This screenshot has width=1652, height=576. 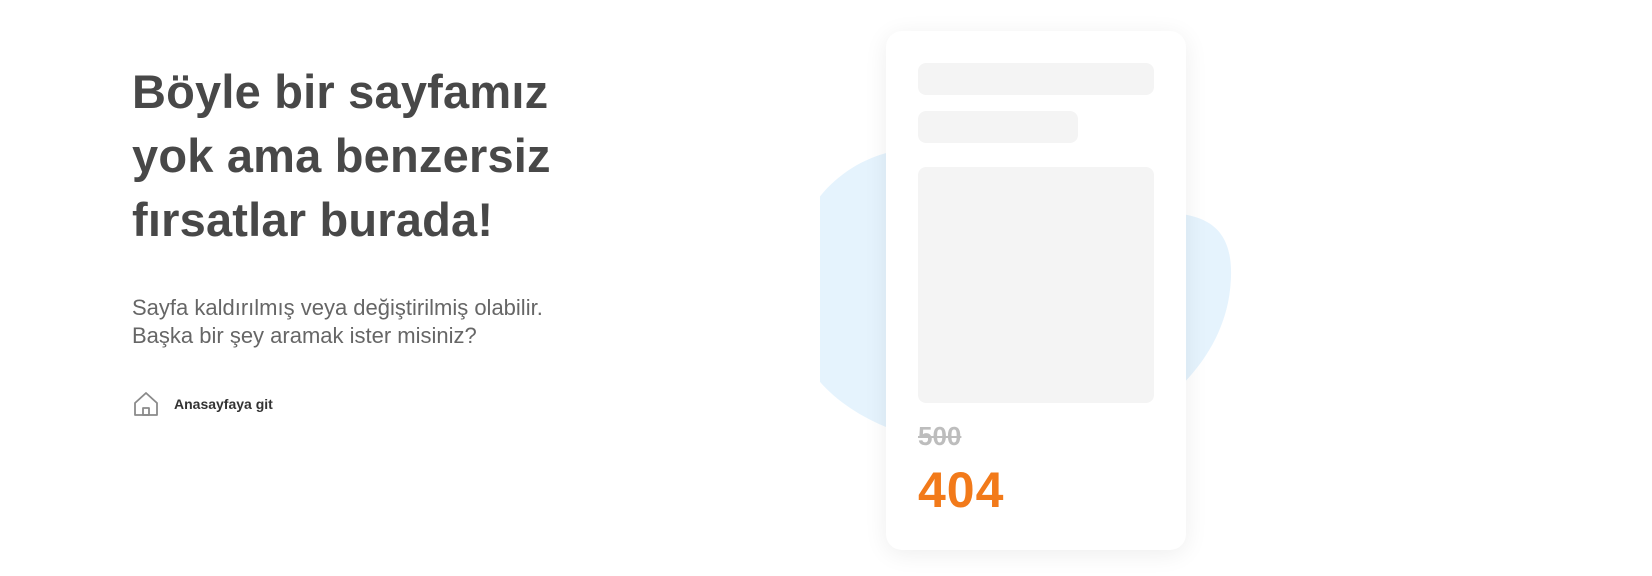 I want to click on skeleton-subtitle-line, so click(x=998, y=127).